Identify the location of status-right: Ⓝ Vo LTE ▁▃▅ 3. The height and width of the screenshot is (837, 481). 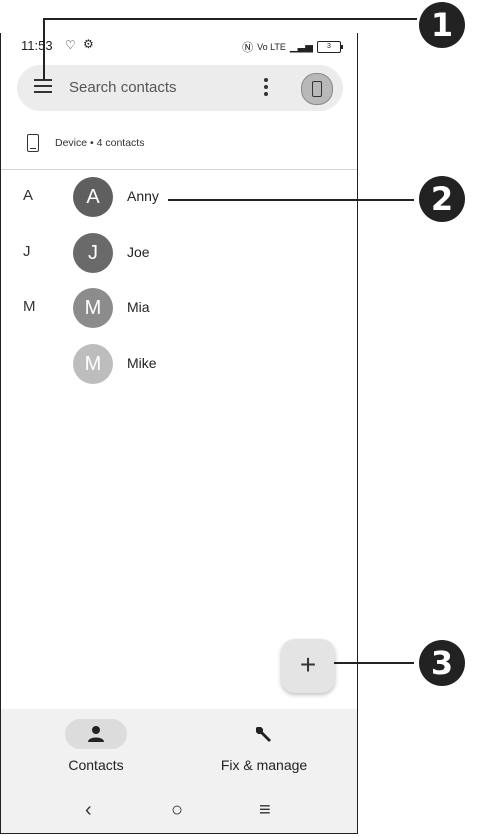
(292, 47).